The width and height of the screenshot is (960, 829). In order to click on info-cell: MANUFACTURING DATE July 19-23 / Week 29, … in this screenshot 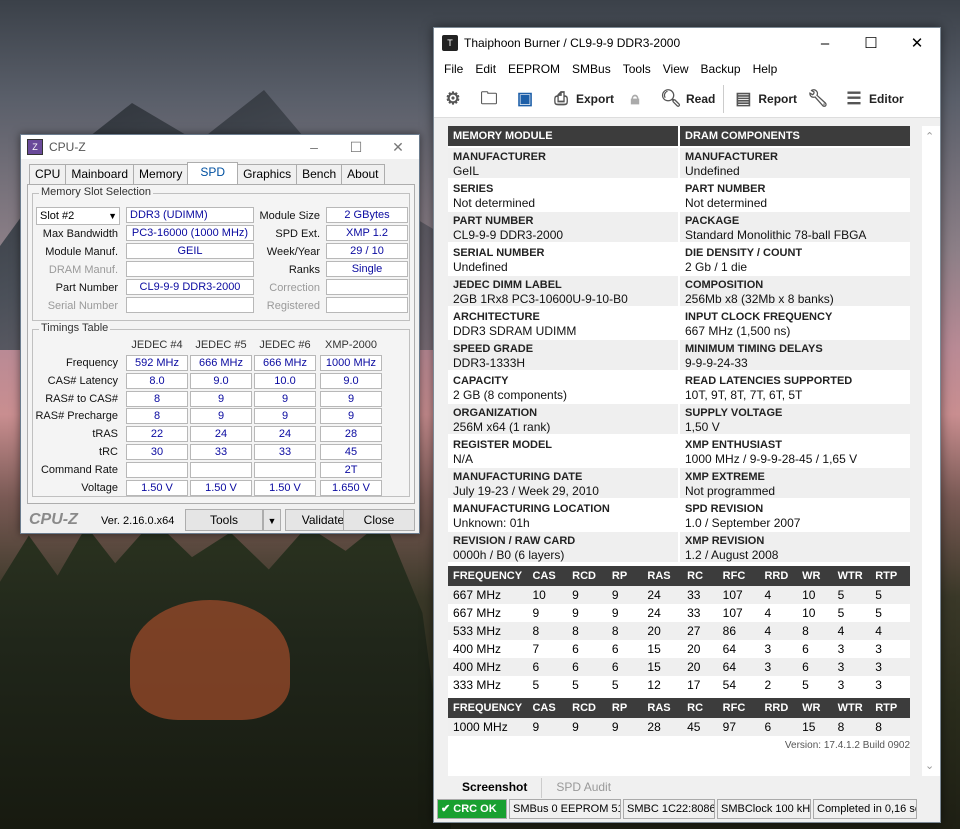, I will do `click(563, 483)`.